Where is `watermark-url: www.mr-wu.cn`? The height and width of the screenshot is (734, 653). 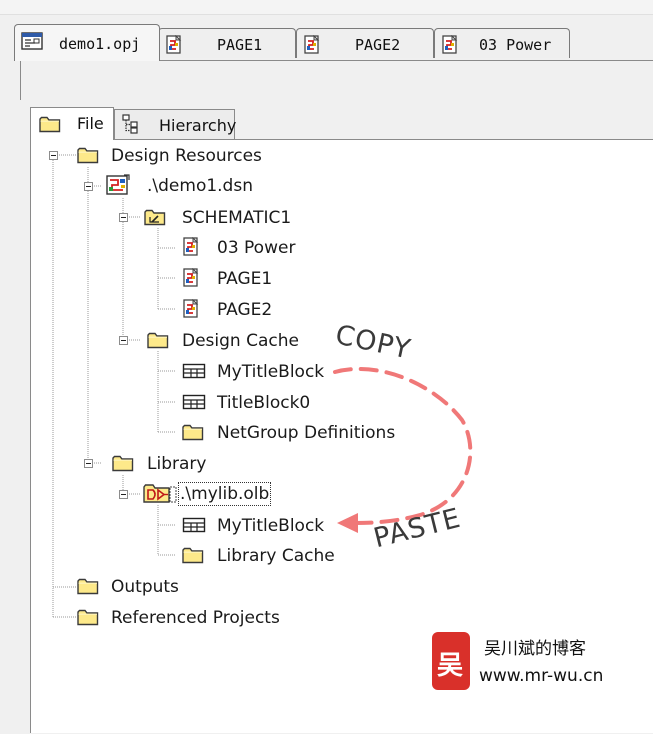 watermark-url: www.mr-wu.cn is located at coordinates (541, 676).